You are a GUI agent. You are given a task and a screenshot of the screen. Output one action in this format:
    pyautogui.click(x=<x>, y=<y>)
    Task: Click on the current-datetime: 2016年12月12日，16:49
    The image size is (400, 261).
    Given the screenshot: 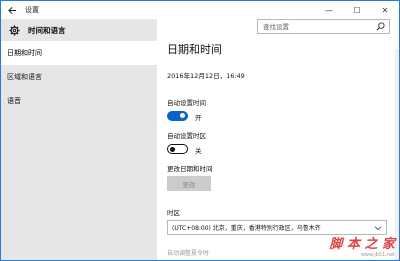 What is the action you would take?
    pyautogui.click(x=206, y=76)
    